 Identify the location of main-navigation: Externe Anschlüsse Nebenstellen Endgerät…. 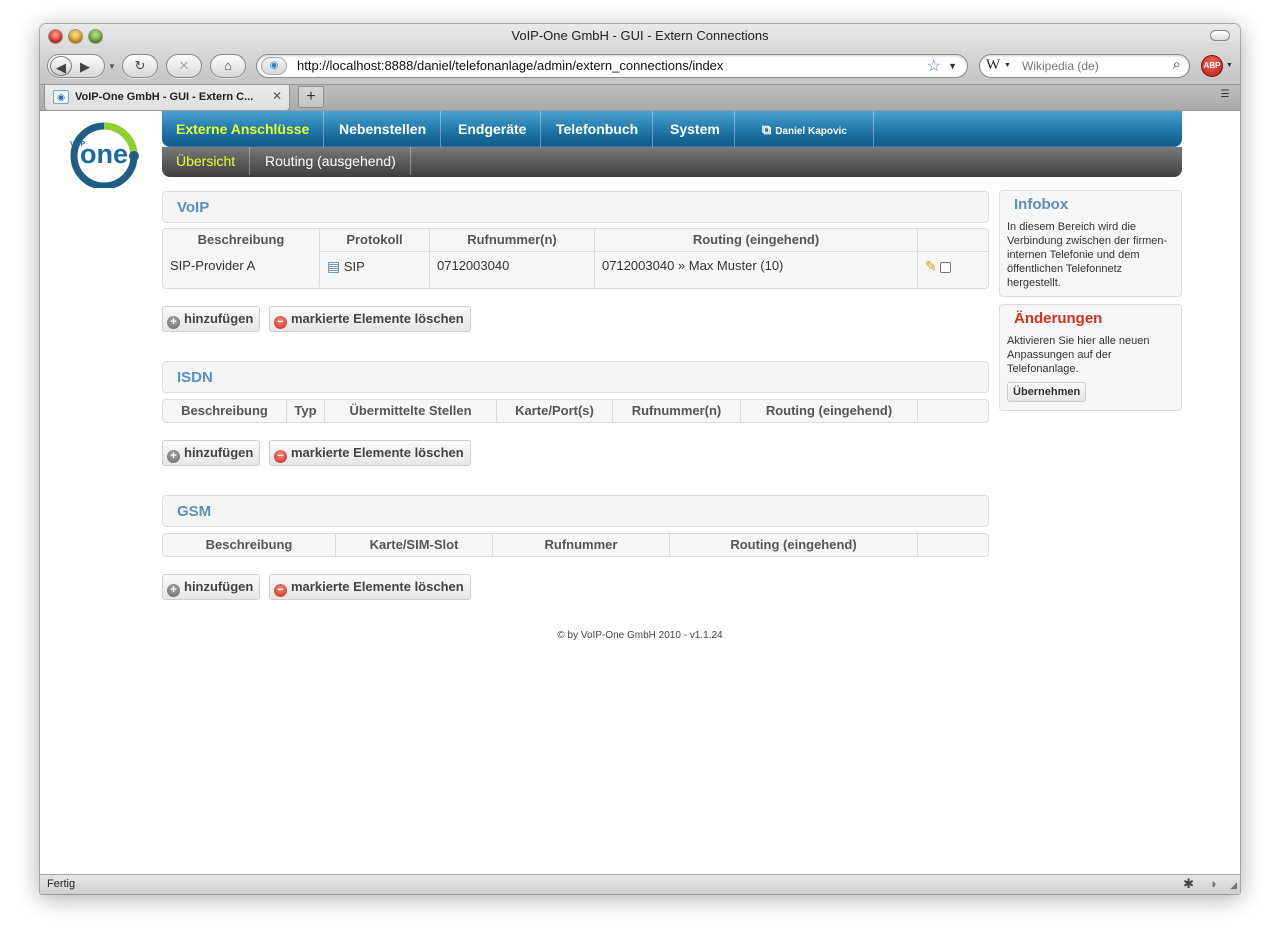
(672, 129).